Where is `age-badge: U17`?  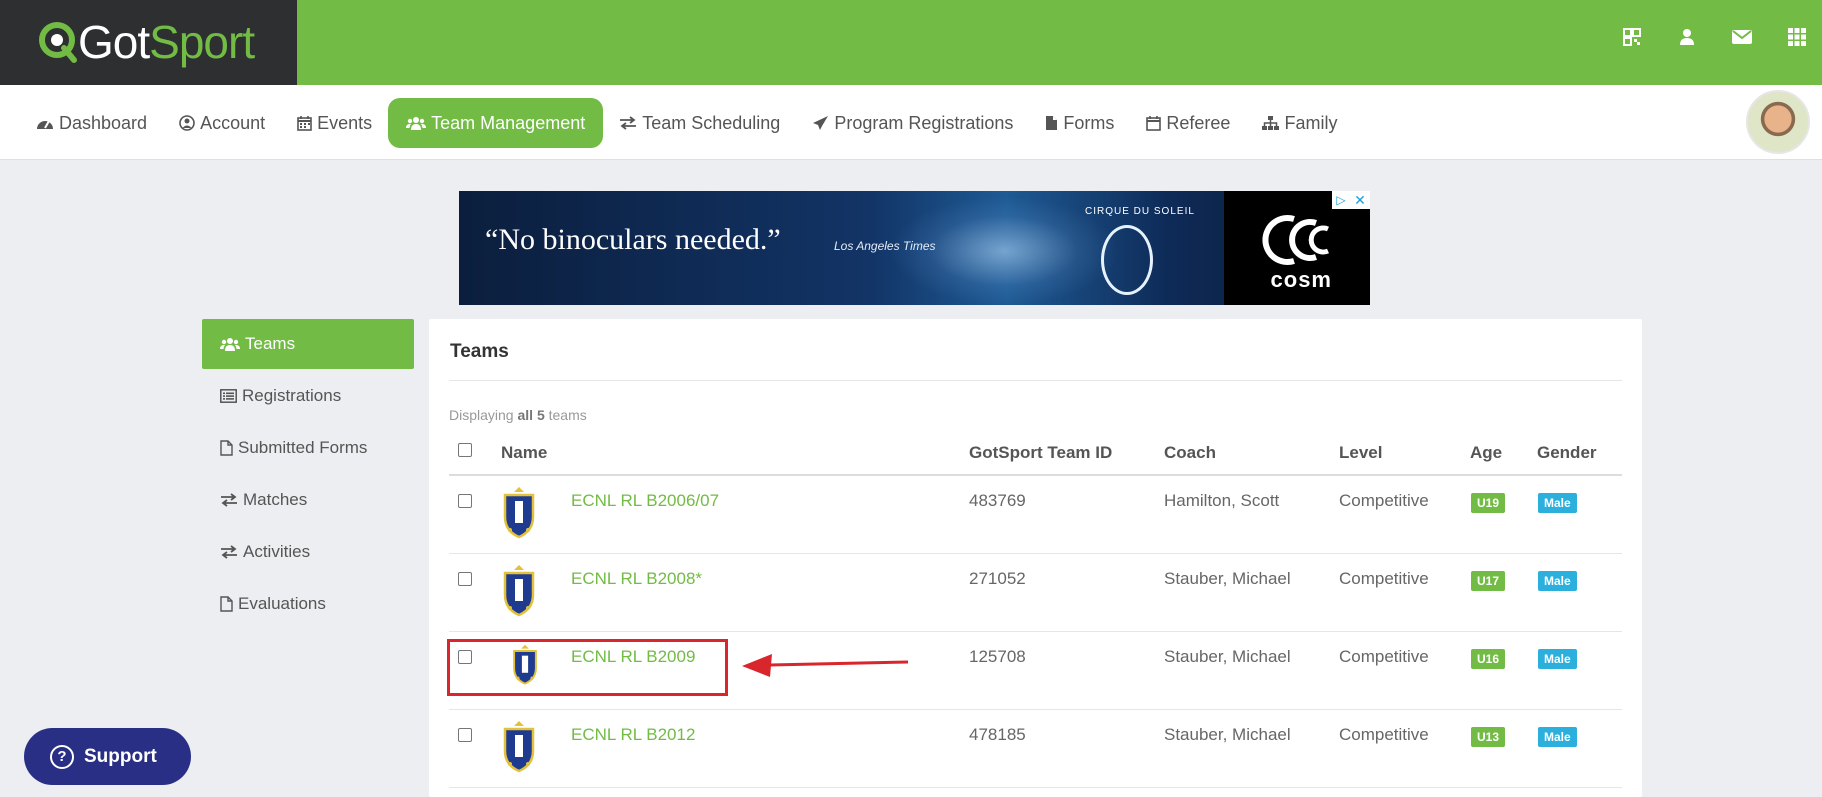
age-badge: U17 is located at coordinates (1488, 581).